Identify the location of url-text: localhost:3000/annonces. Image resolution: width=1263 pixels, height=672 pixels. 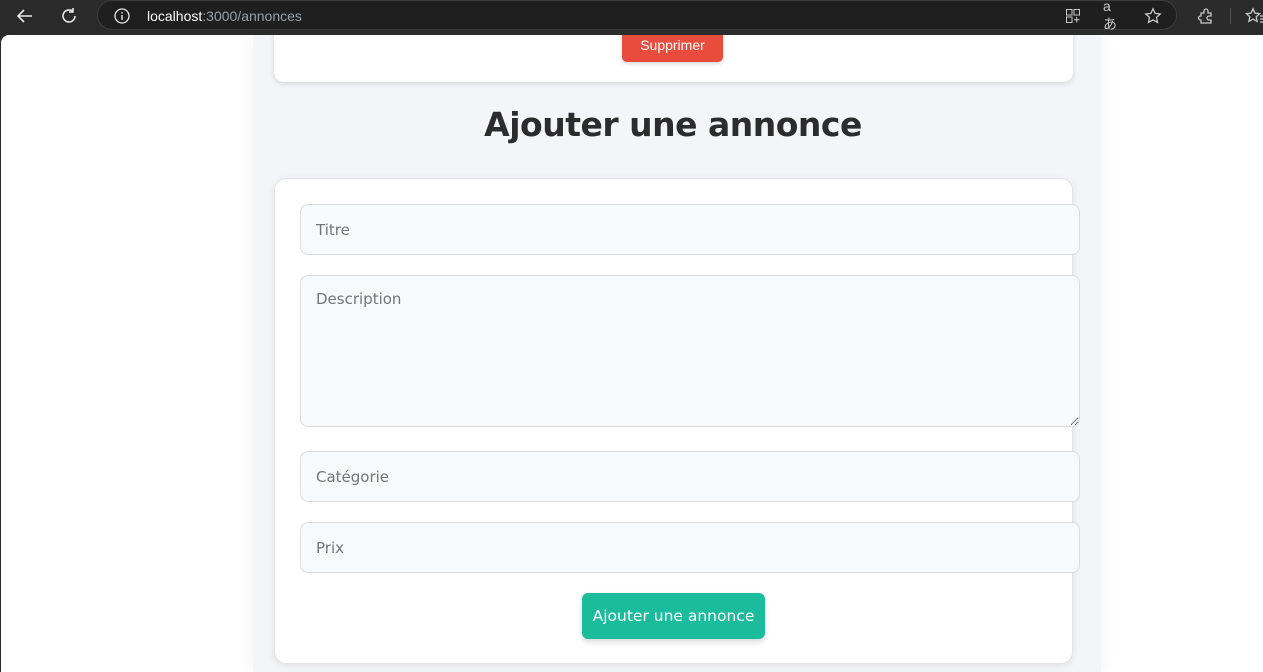
(224, 16).